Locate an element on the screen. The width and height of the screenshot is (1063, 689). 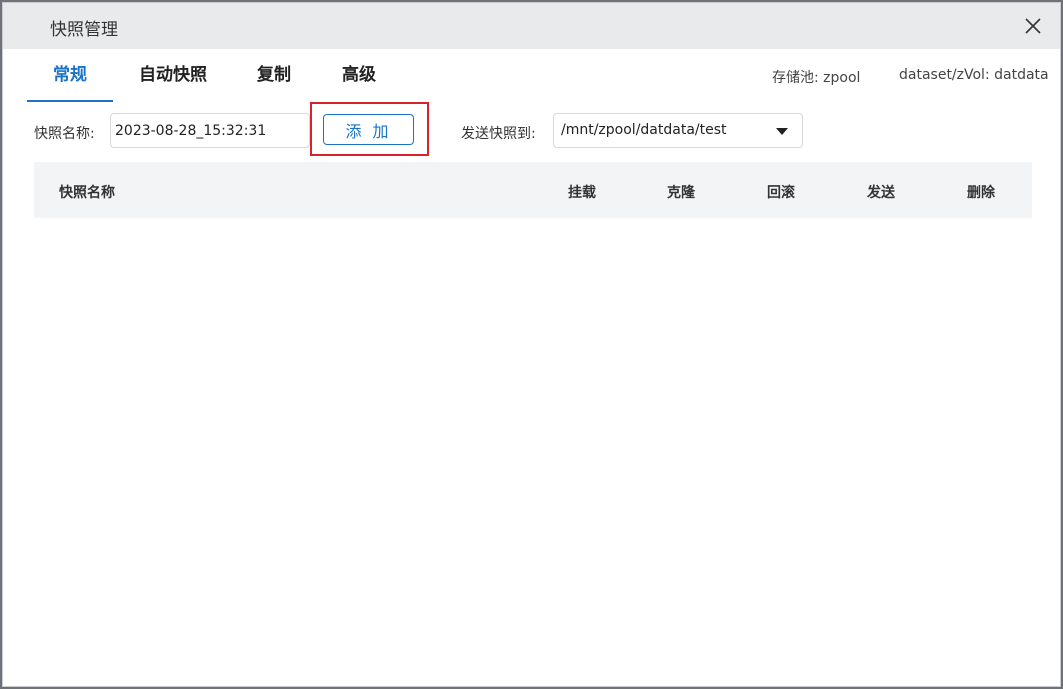
dialog-title: 快照管理 is located at coordinates (84, 30).